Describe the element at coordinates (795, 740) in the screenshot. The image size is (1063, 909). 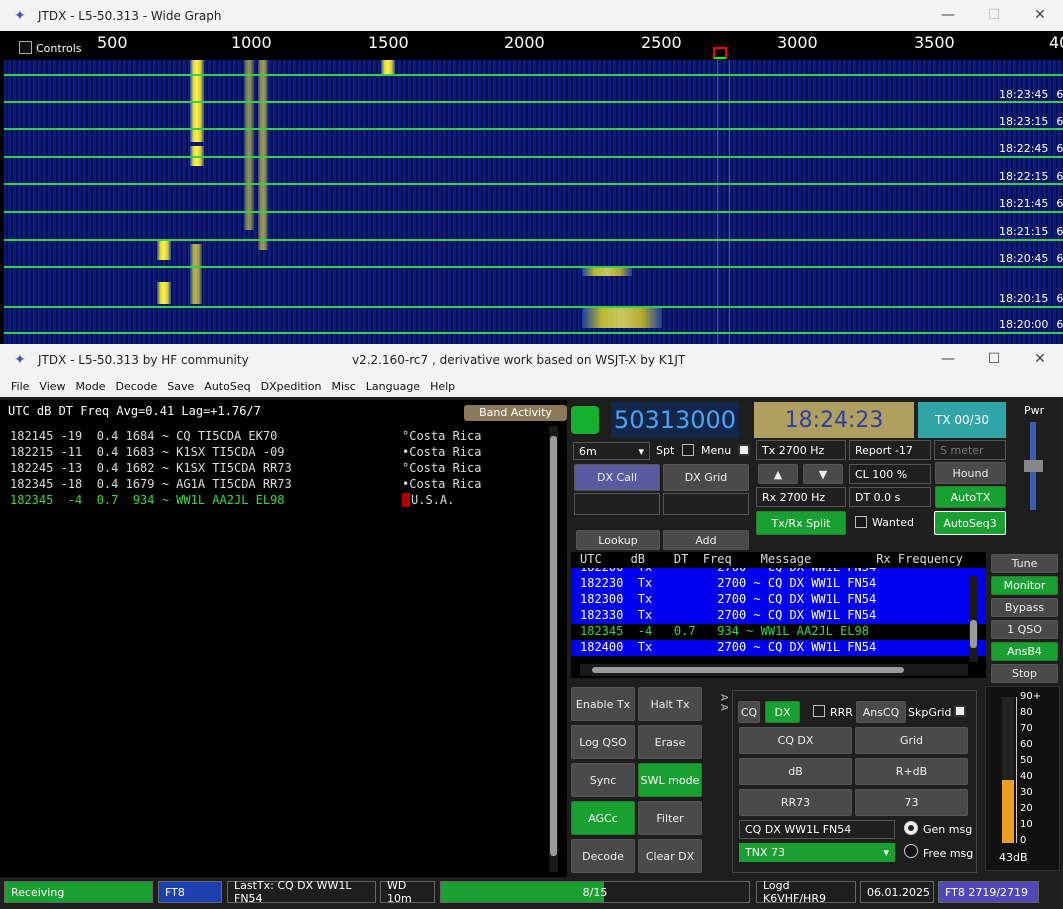
I see `cq-dx-button: CQ DX` at that location.